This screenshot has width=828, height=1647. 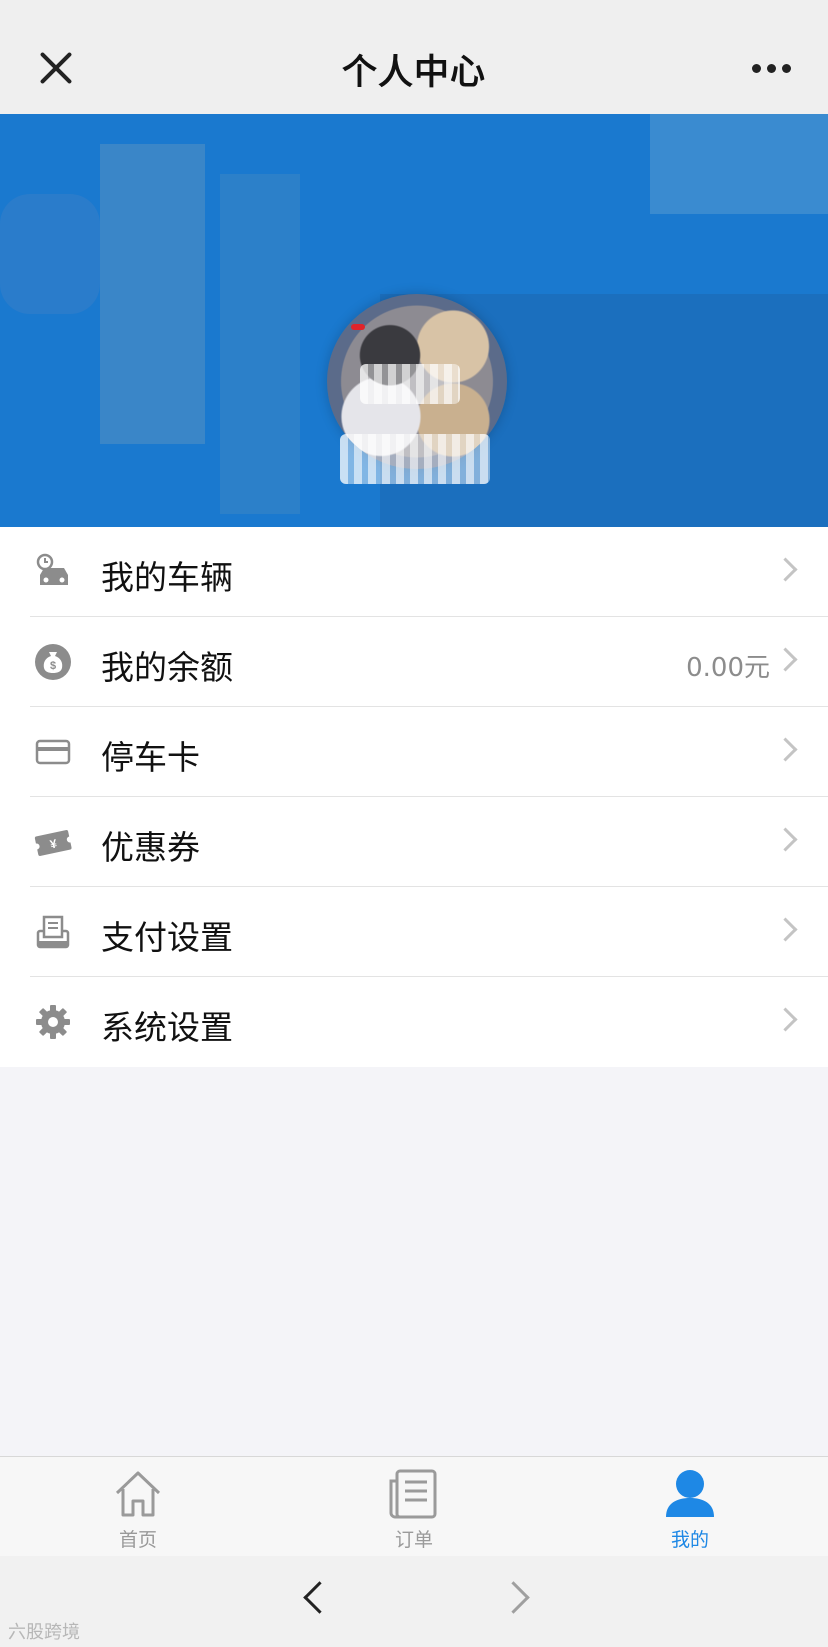 What do you see at coordinates (53, 932) in the screenshot?
I see `payment-settings-icon` at bounding box center [53, 932].